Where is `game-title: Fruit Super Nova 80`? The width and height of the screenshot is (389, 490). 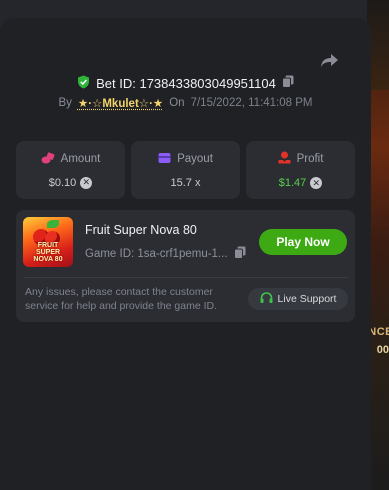 game-title: Fruit Super Nova 80 is located at coordinates (141, 230).